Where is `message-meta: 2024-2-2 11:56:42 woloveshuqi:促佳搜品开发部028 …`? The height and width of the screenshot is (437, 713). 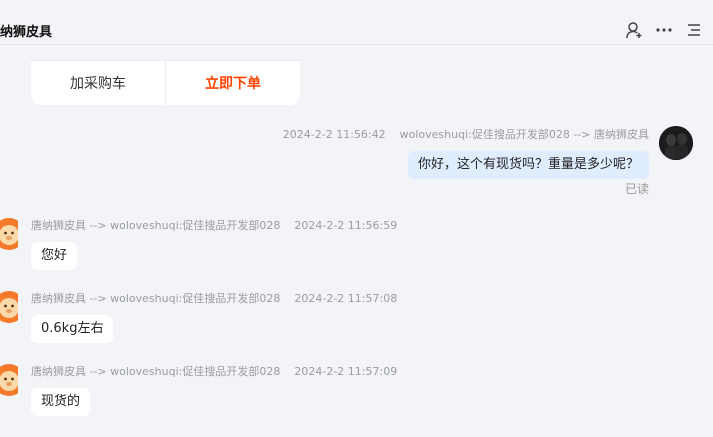
message-meta: 2024-2-2 11:56:42 woloveshuqi:促佳搜品开发部028 … is located at coordinates (466, 134).